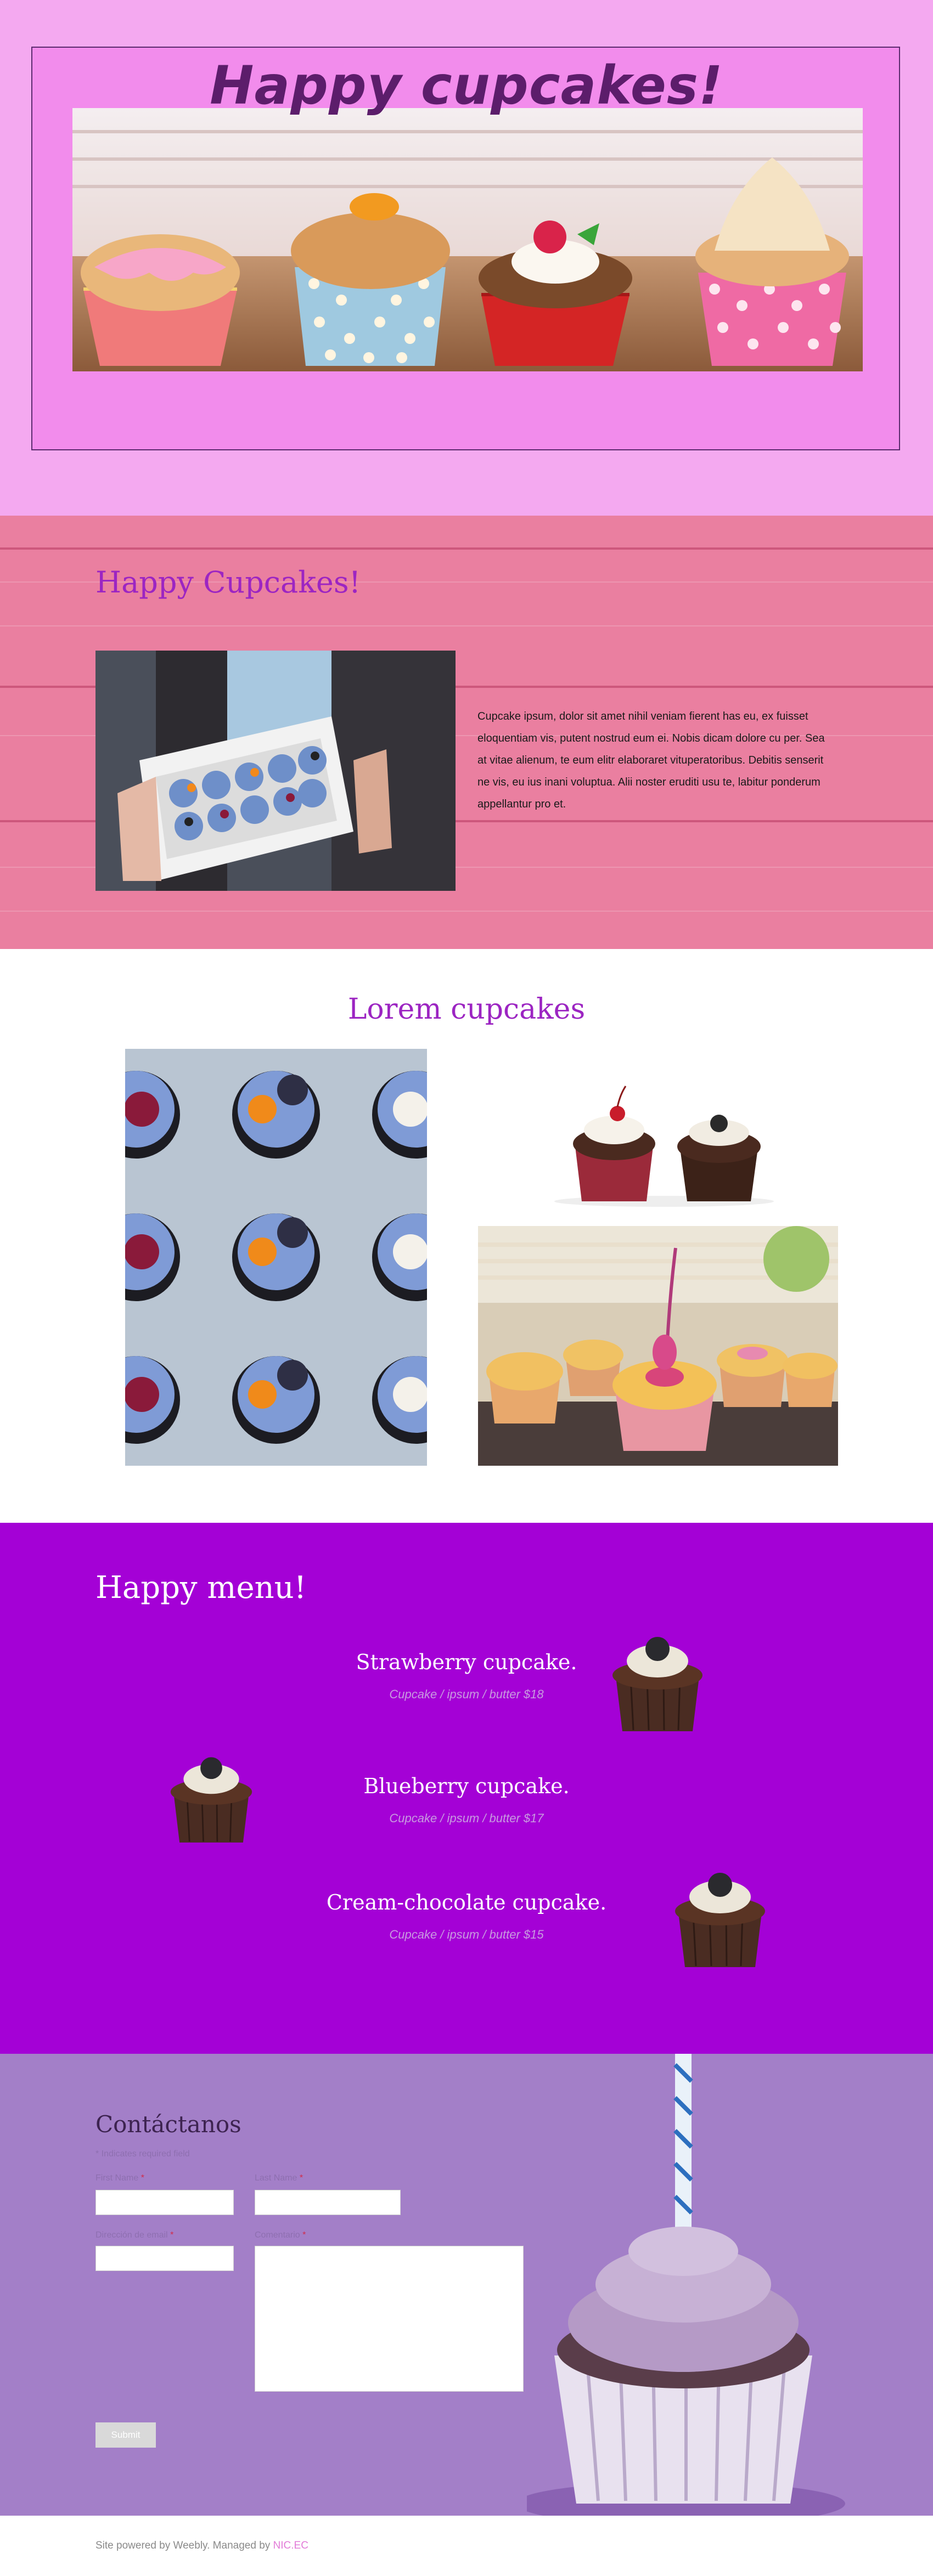  I want to click on gallery-title: Lorem cupcakes, so click(466, 1009).